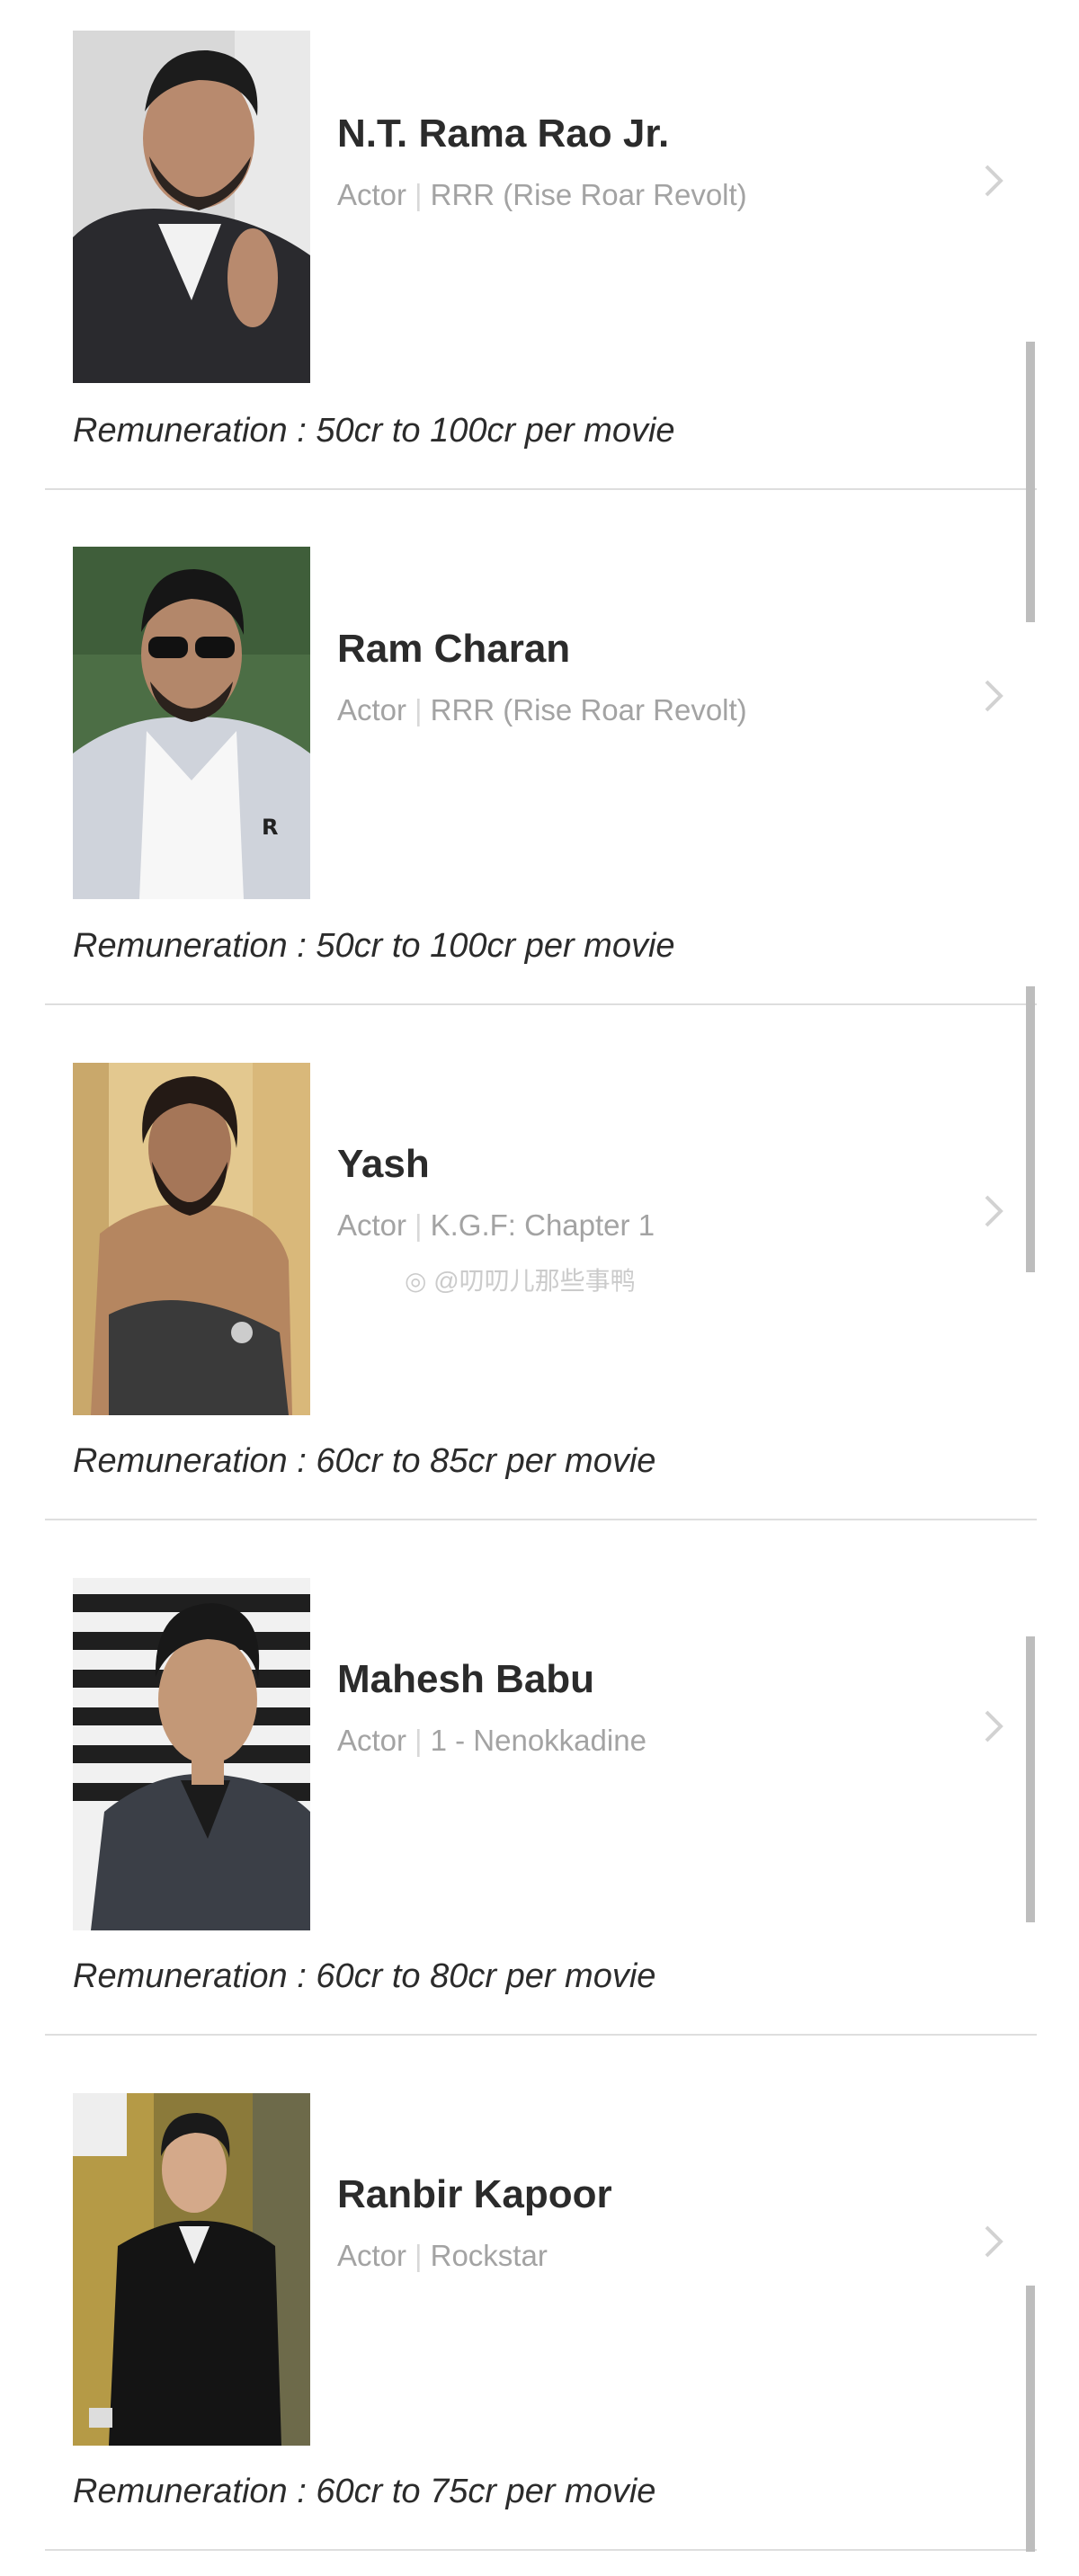  I want to click on watermark: ◎ @叨叨儿那些事鸭, so click(520, 1279).